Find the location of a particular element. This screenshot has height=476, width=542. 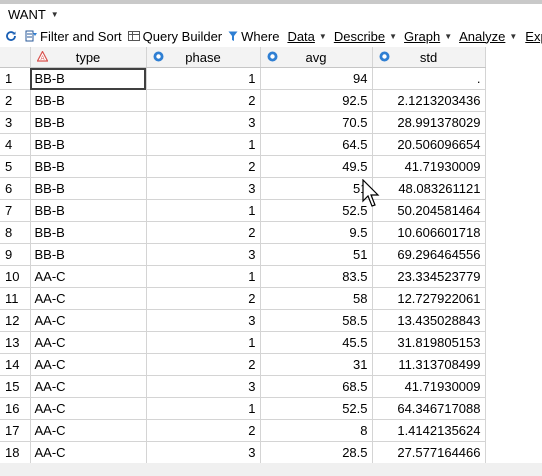

cell-avg: 45.5 is located at coordinates (316, 342).